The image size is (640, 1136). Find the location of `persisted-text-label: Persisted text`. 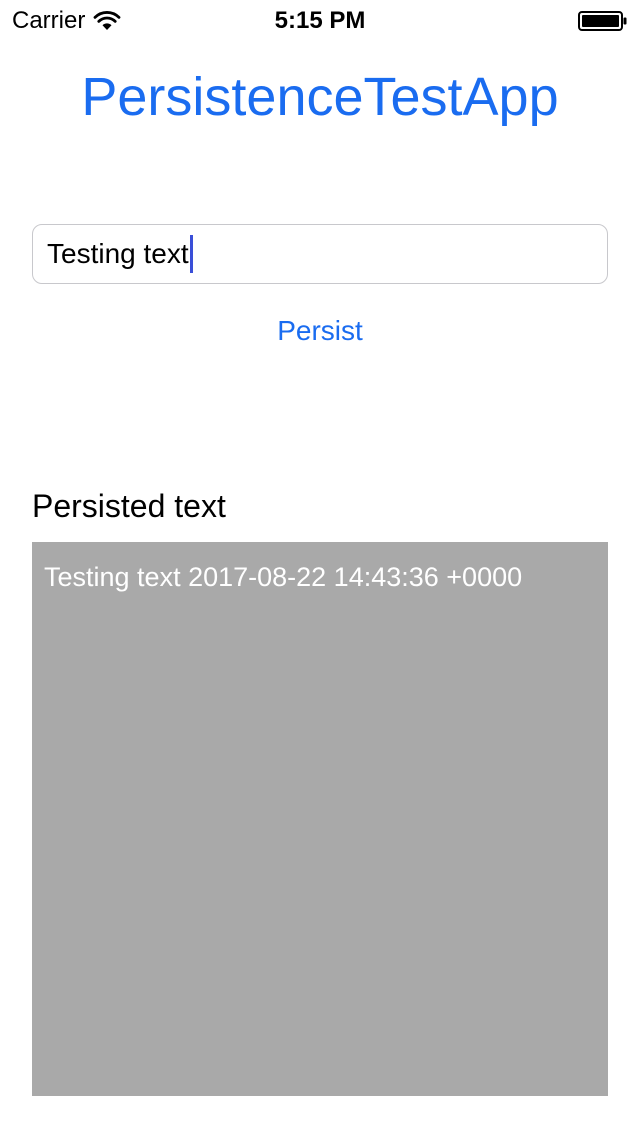

persisted-text-label: Persisted text is located at coordinates (129, 506).